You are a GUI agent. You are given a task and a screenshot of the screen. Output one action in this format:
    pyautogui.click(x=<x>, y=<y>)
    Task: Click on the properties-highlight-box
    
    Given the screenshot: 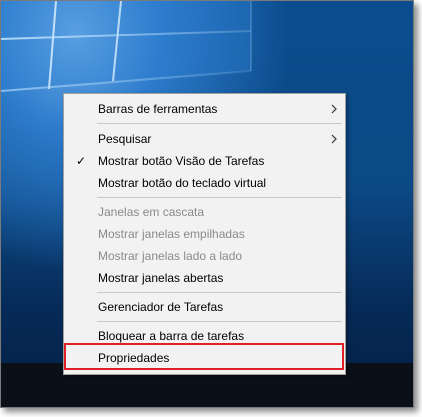 What is the action you would take?
    pyautogui.click(x=204, y=356)
    